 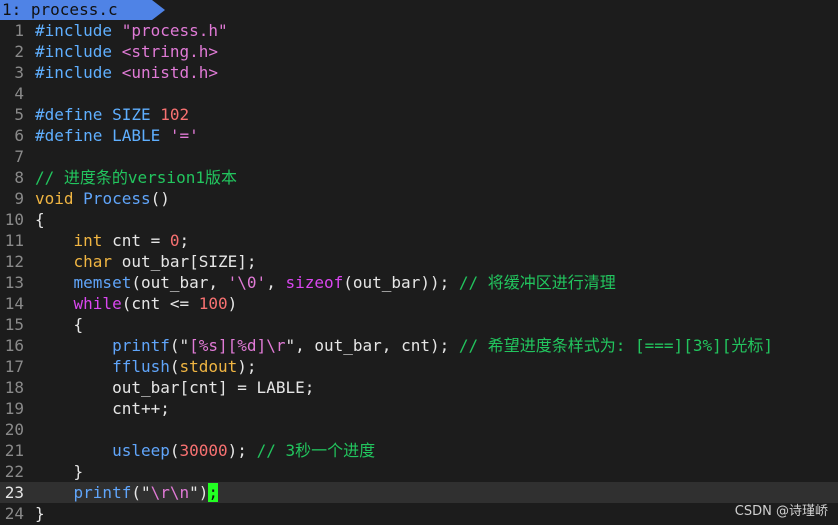 What do you see at coordinates (419, 93) in the screenshot?
I see `code-line-4: 4` at bounding box center [419, 93].